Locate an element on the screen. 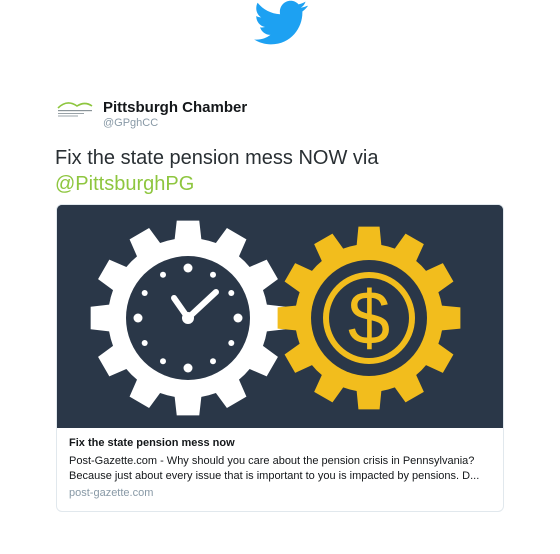 The image size is (560, 554). tweet-author: Pittsburgh Chamber @GPghCC is located at coordinates (151, 114).